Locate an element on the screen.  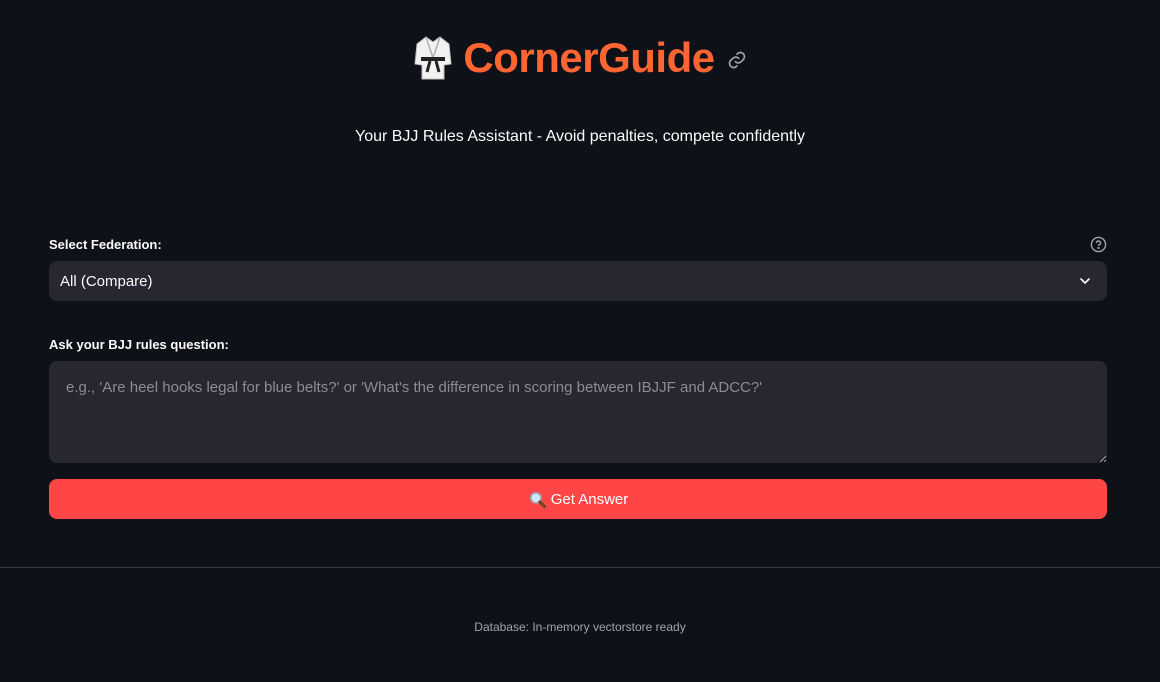
title-row: CornerGuide is located at coordinates (580, 58).